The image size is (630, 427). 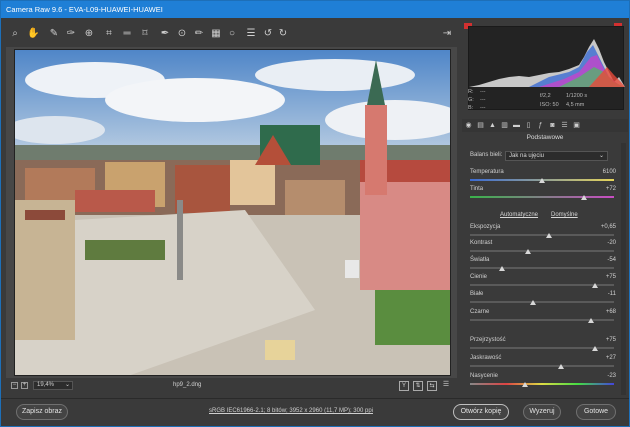 What do you see at coordinates (182, 34) in the screenshot?
I see `red-eye-icon: ⊙` at bounding box center [182, 34].